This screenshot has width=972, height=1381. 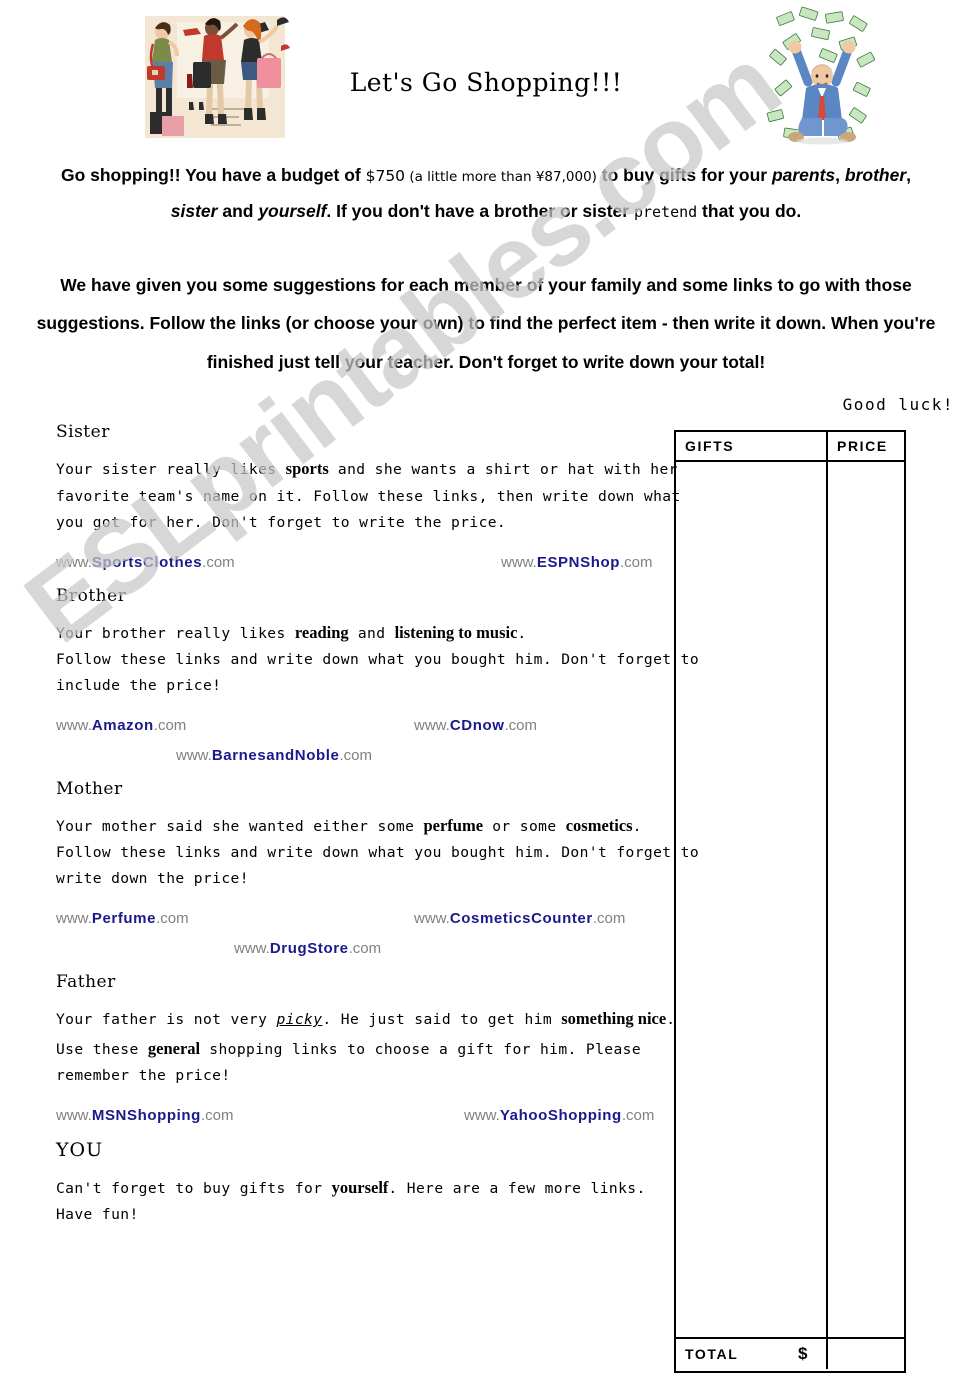 I want to click on body-text: . Here are a few more links., so click(x=517, y=1188).